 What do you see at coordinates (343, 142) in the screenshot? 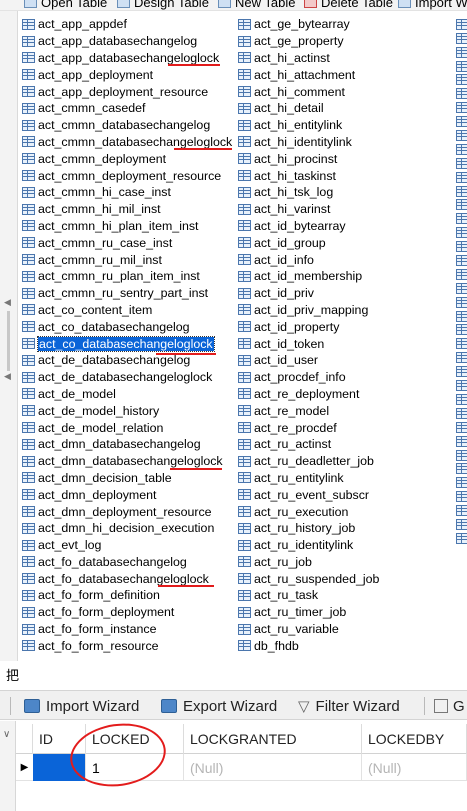
I see `table-item: act_hi_identitylink` at bounding box center [343, 142].